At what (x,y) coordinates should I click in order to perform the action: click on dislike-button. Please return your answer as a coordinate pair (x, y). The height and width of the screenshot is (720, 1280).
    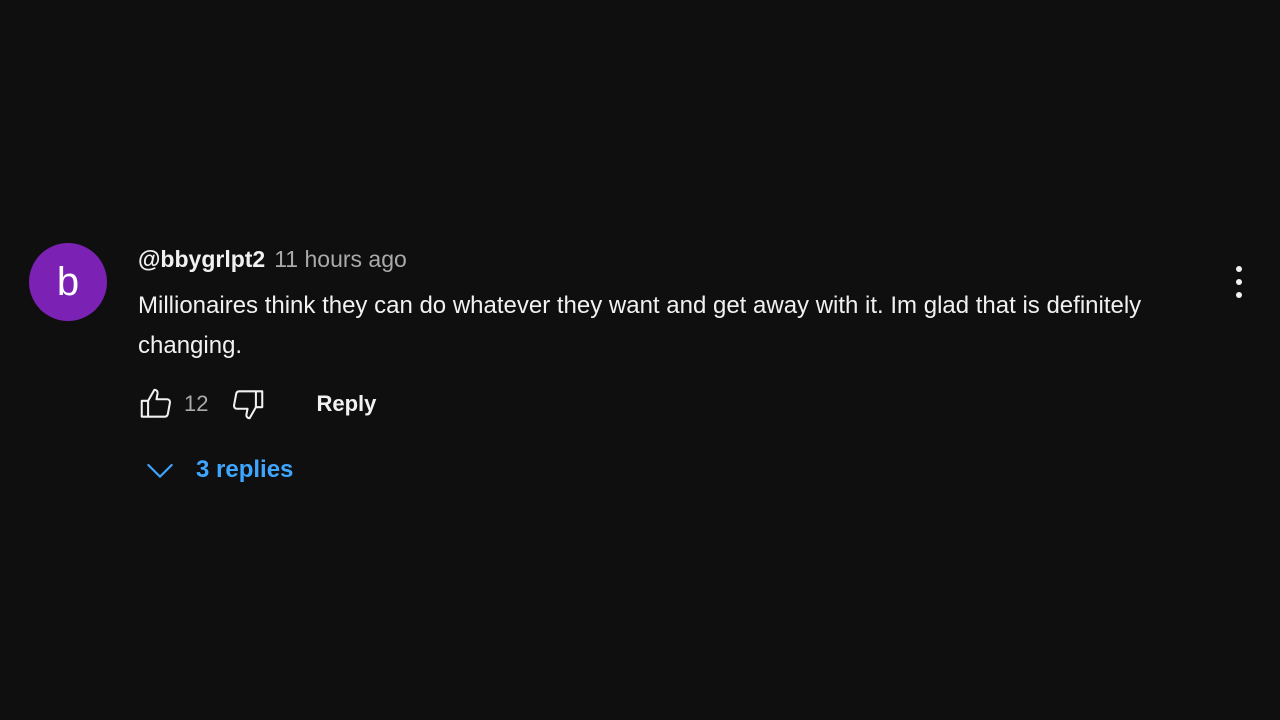
    Looking at the image, I should click on (248, 404).